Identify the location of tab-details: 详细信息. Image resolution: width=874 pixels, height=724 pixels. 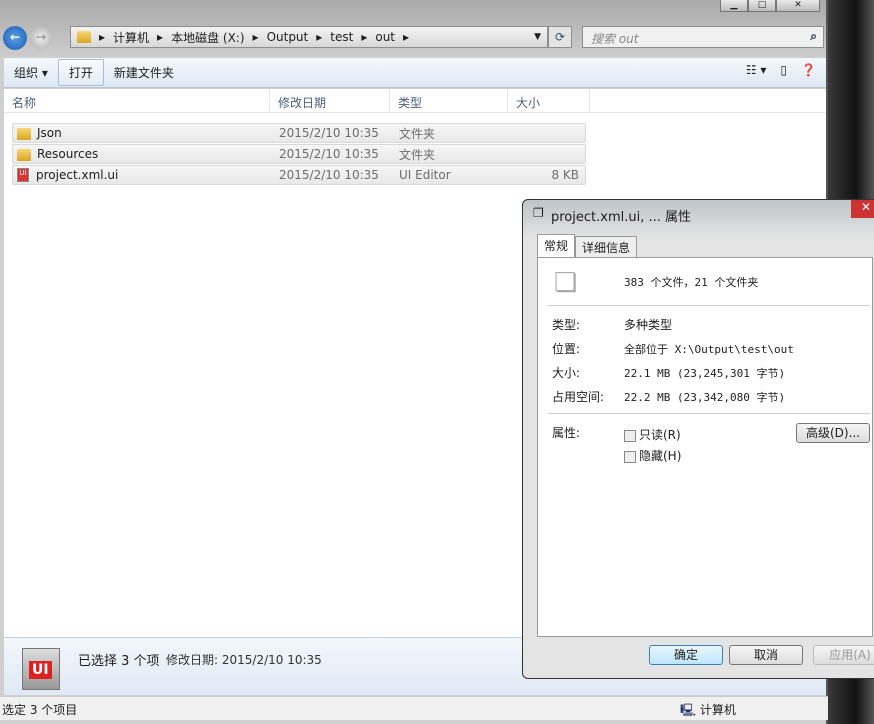
(606, 247).